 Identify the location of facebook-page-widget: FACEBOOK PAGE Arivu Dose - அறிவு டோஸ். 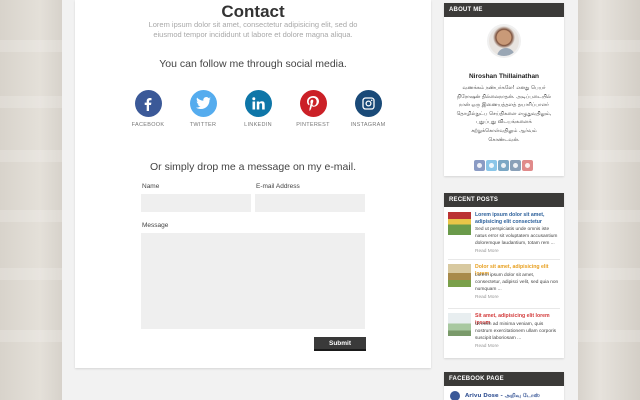
(504, 386).